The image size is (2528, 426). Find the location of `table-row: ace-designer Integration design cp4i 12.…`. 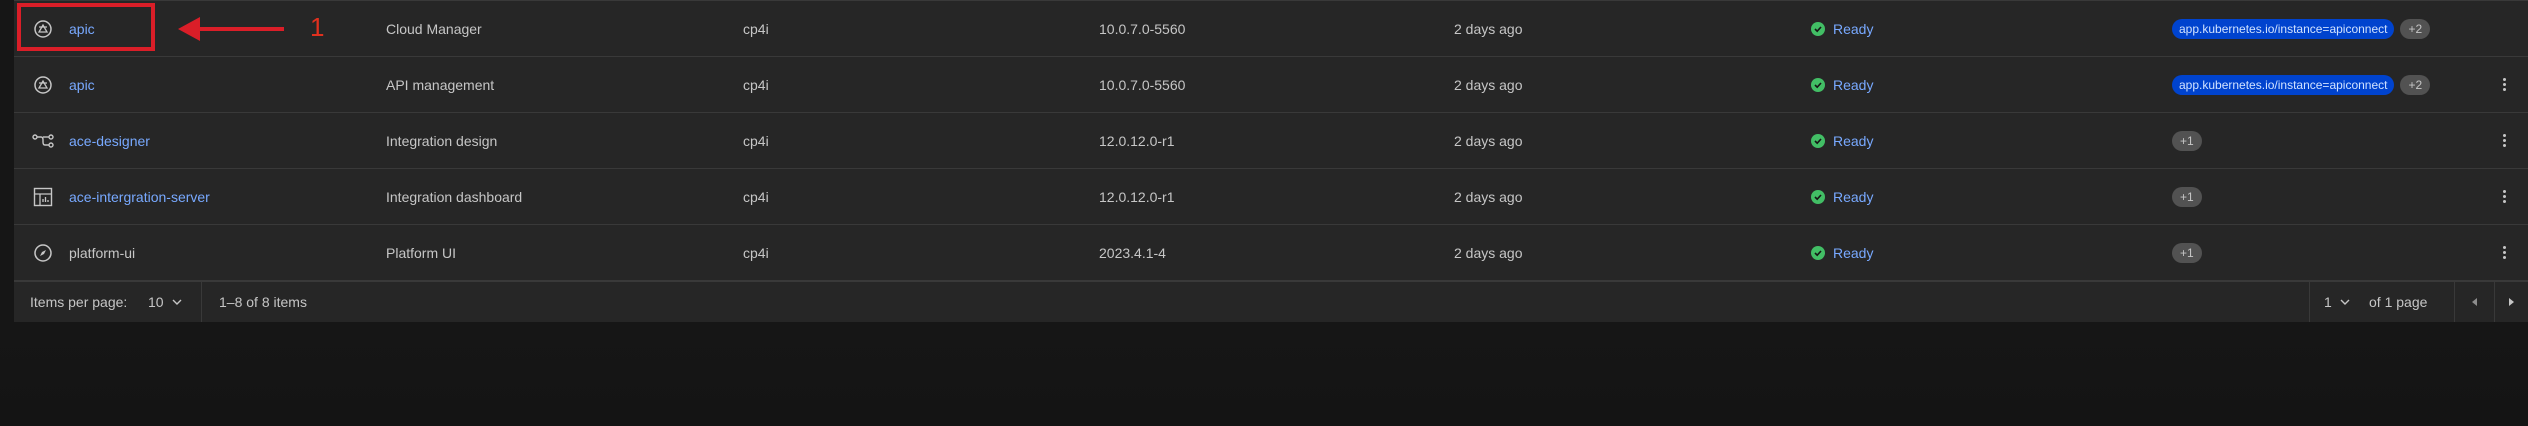

table-row: ace-designer Integration design cp4i 12.… is located at coordinates (1271, 141).